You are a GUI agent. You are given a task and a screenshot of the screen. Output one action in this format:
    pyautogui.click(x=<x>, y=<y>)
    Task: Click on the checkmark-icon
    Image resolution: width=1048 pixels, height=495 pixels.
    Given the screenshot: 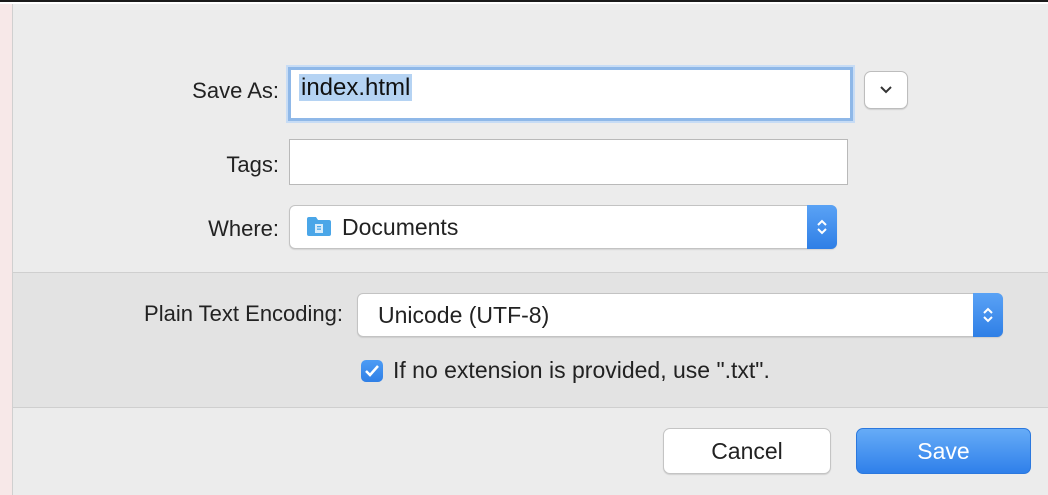 What is the action you would take?
    pyautogui.click(x=372, y=371)
    